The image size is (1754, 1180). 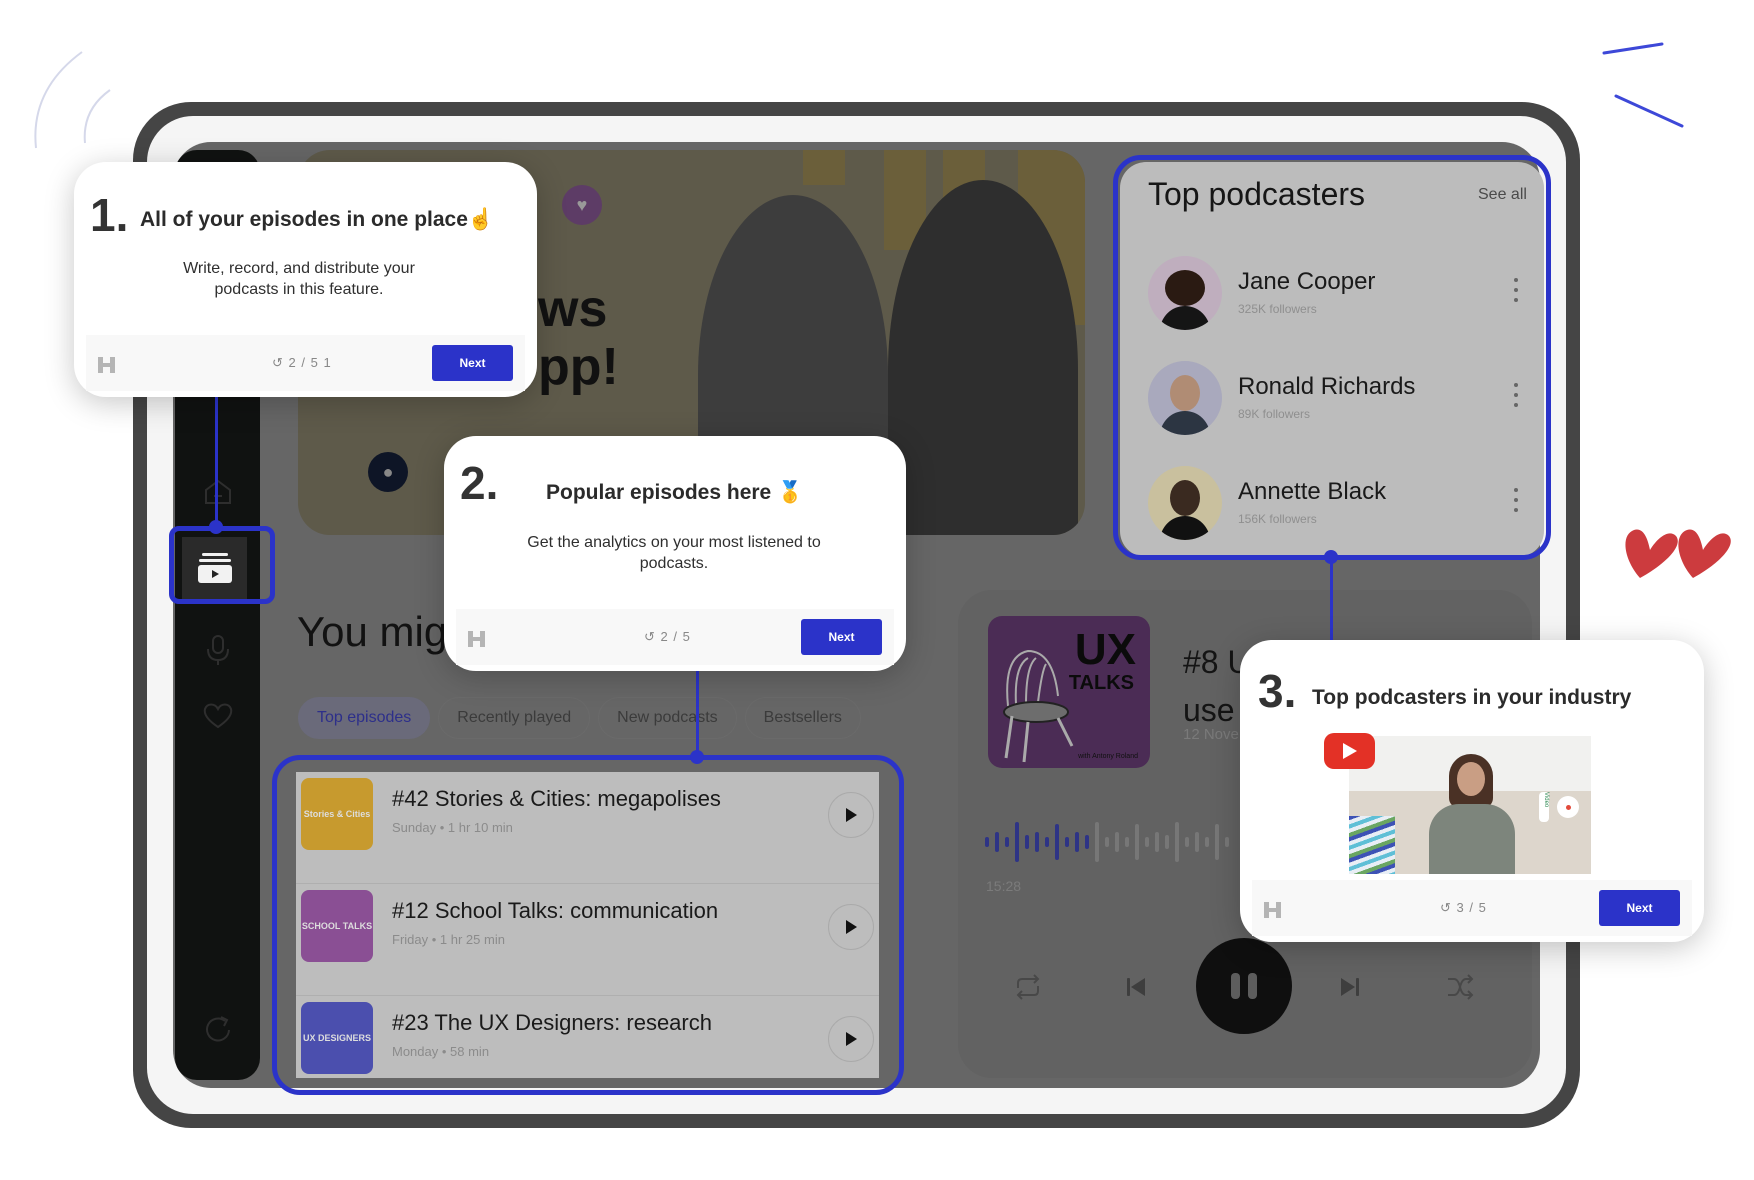 I want to click on skip-previous-icon, so click(x=1136, y=987).